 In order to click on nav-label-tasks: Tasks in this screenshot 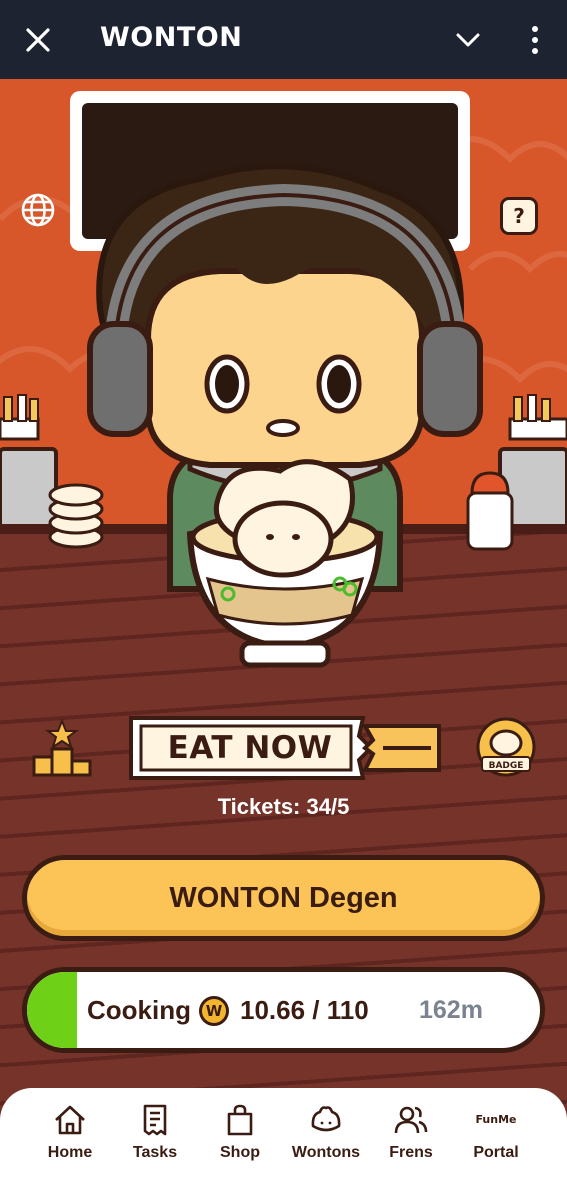, I will do `click(155, 1152)`.